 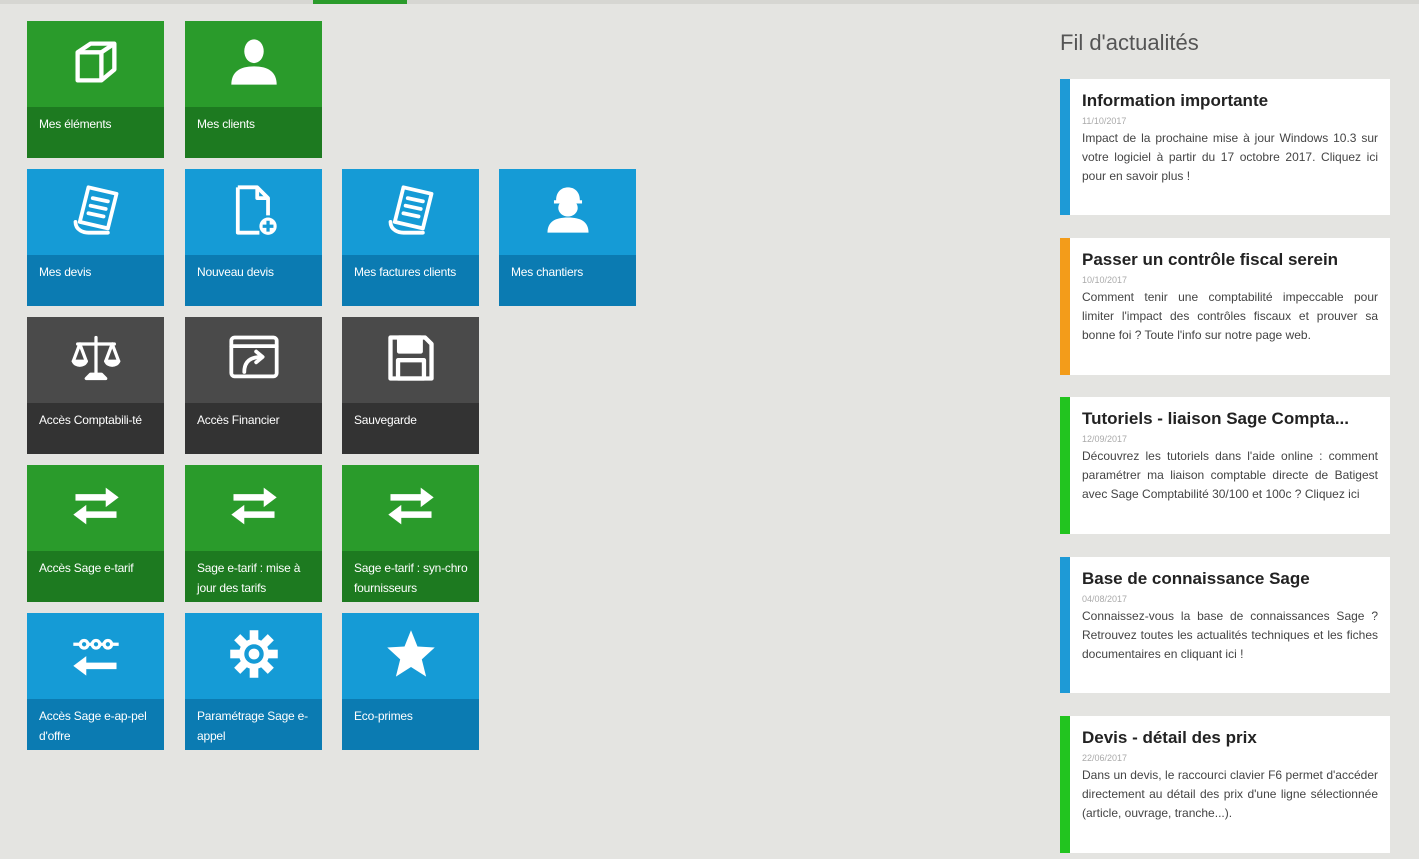 I want to click on tile-acces-sage-e-tarif: Accès Sage e-tarif, so click(x=95, y=533).